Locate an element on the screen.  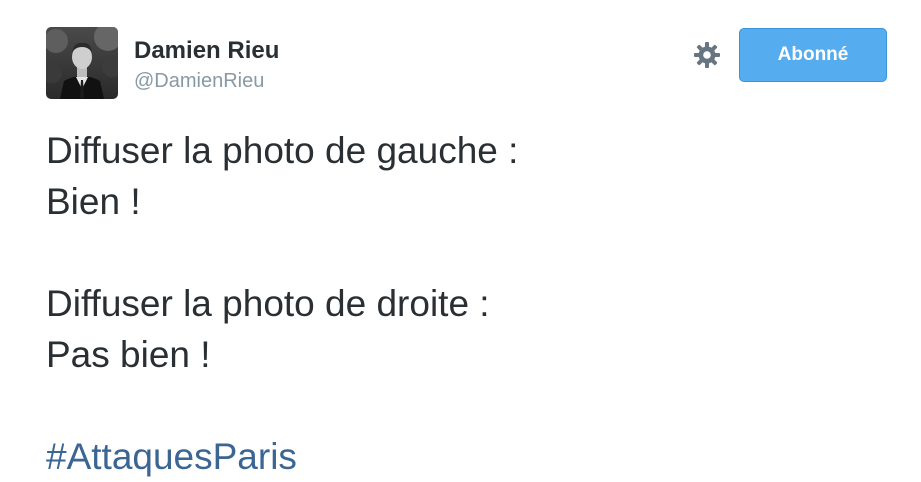
tweet-line: Pas bien ! is located at coordinates (128, 354).